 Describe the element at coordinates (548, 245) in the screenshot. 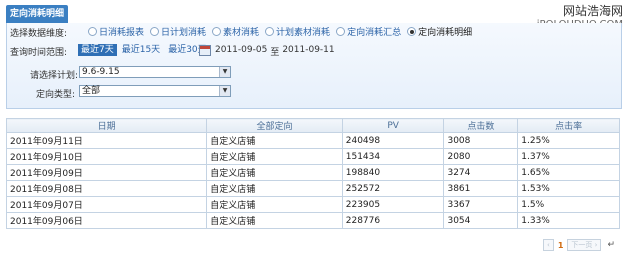

I see `prev-page-button: ‹` at that location.